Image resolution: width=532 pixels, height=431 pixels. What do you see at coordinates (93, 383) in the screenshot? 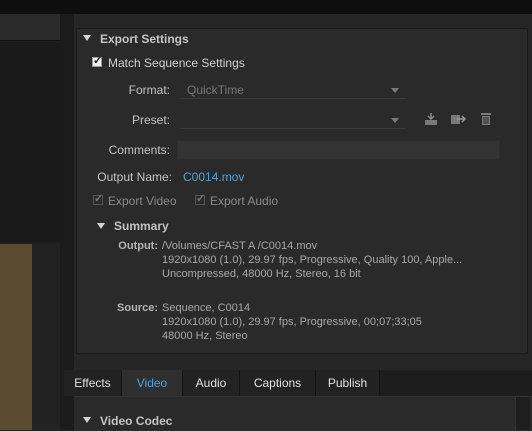
I see `tab-effects: Effects` at bounding box center [93, 383].